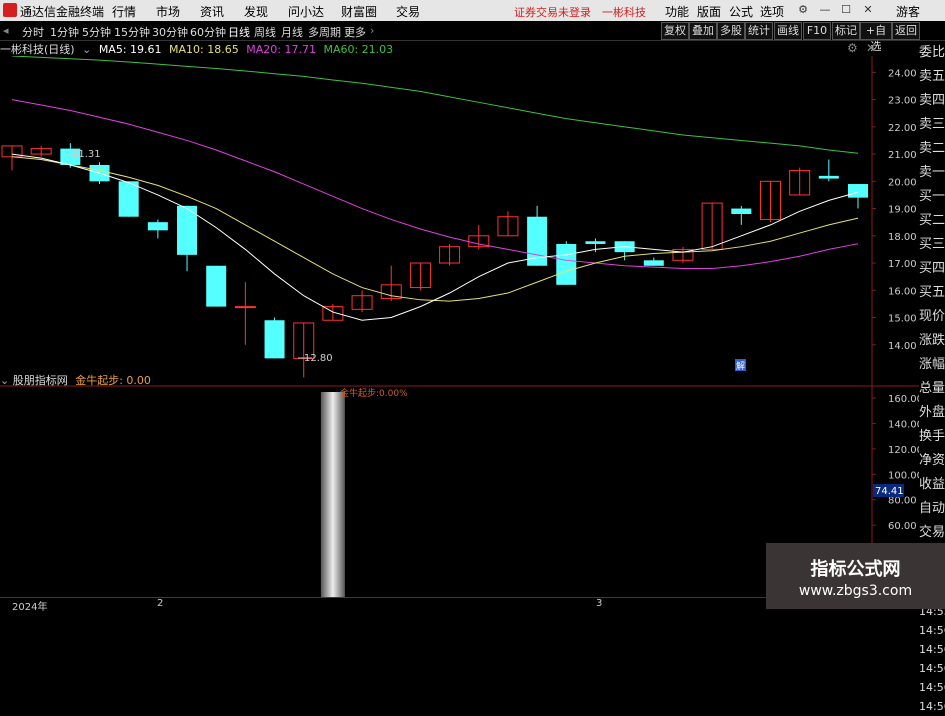 The width and height of the screenshot is (945, 716). Describe the element at coordinates (803, 10) in the screenshot. I see `settings-icon: ⚙` at that location.